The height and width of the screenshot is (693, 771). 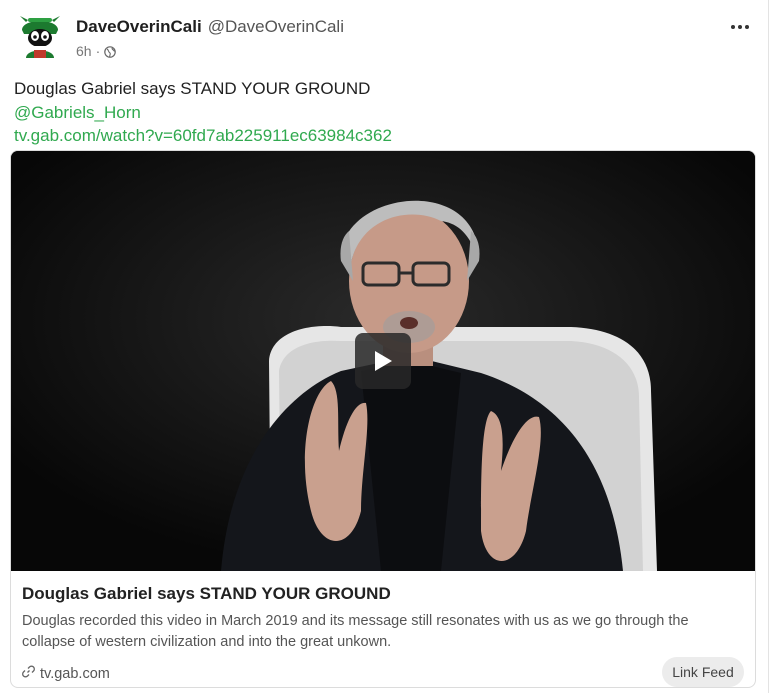 I want to click on card-domain: tv.gab.com, so click(x=66, y=673).